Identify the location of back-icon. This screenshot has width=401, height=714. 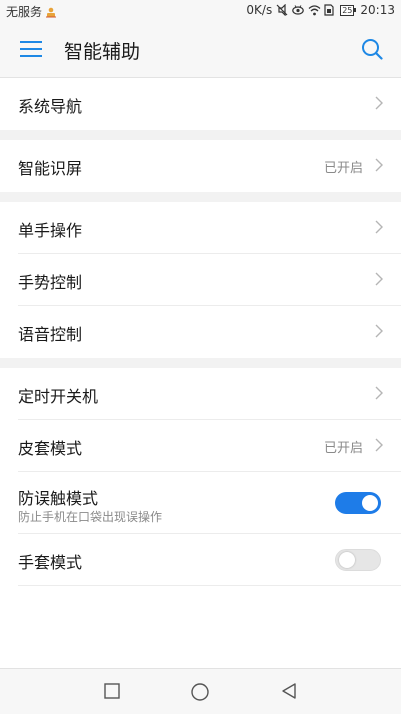
(290, 692).